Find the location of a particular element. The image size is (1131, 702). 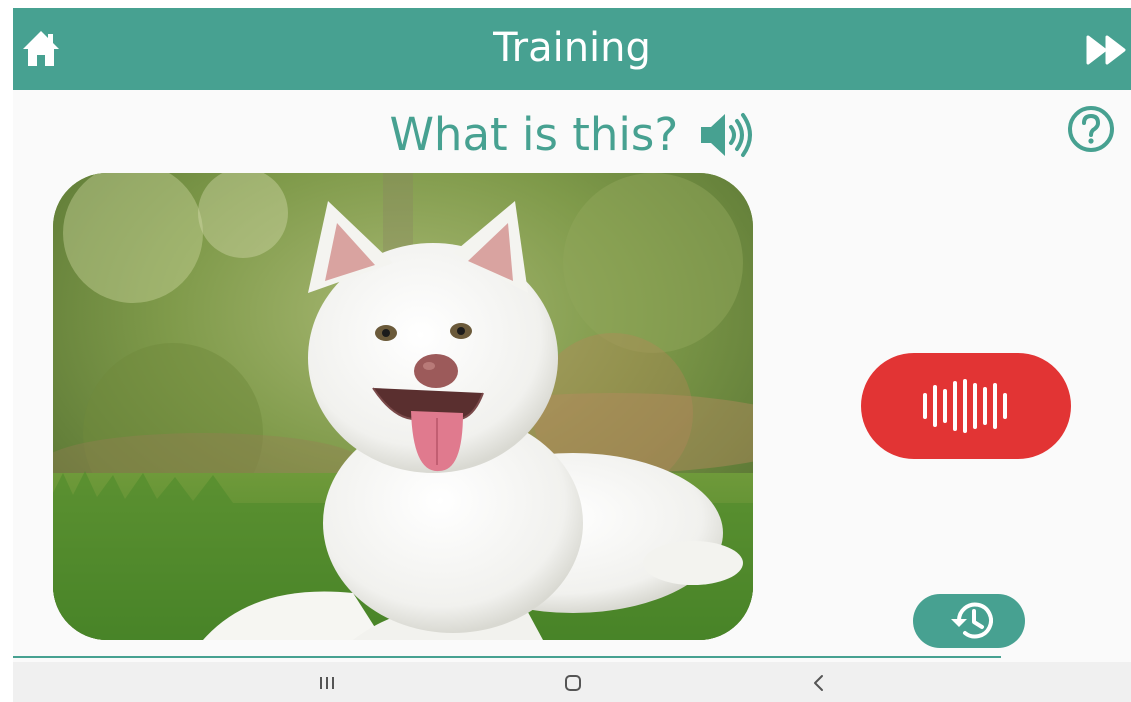

voice-waveform-icon is located at coordinates (965, 406).